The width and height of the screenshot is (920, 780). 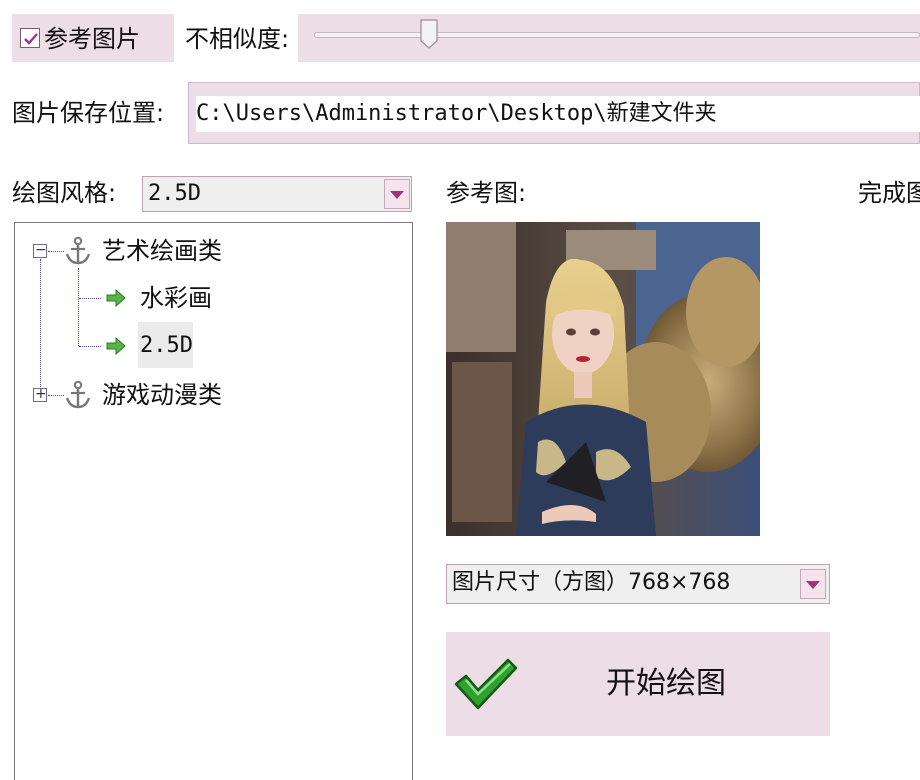 I want to click on reference-image-heading: 参考图:, so click(x=486, y=193).